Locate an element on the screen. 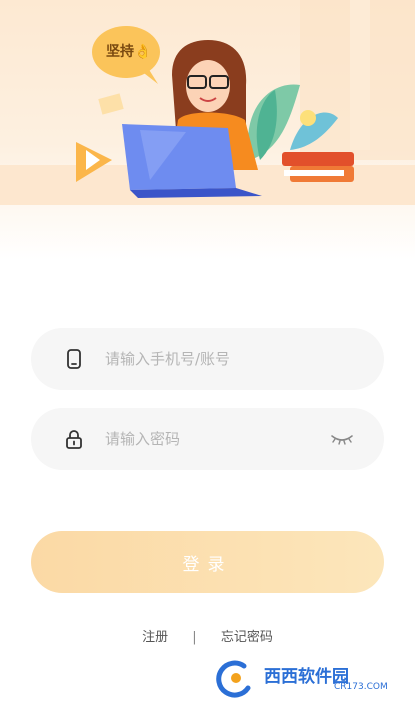 This screenshot has height=707, width=415. register-link: 注册 is located at coordinates (155, 635).